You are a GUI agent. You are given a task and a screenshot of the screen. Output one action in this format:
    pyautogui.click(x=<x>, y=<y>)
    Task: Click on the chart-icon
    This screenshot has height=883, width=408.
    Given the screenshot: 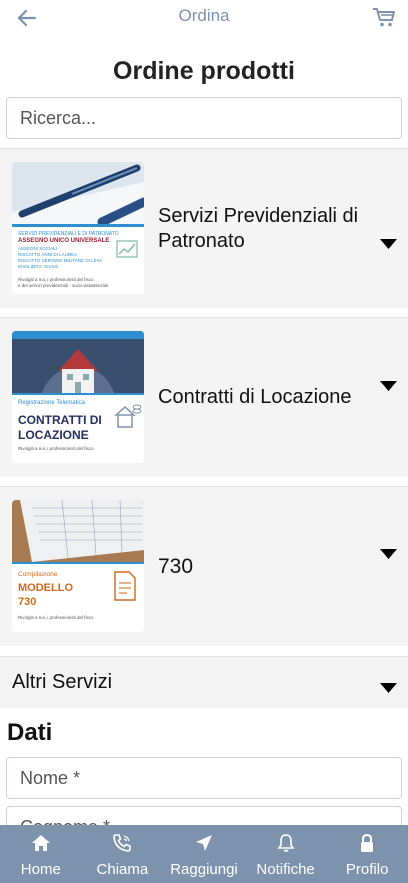 What is the action you would take?
    pyautogui.click(x=127, y=249)
    